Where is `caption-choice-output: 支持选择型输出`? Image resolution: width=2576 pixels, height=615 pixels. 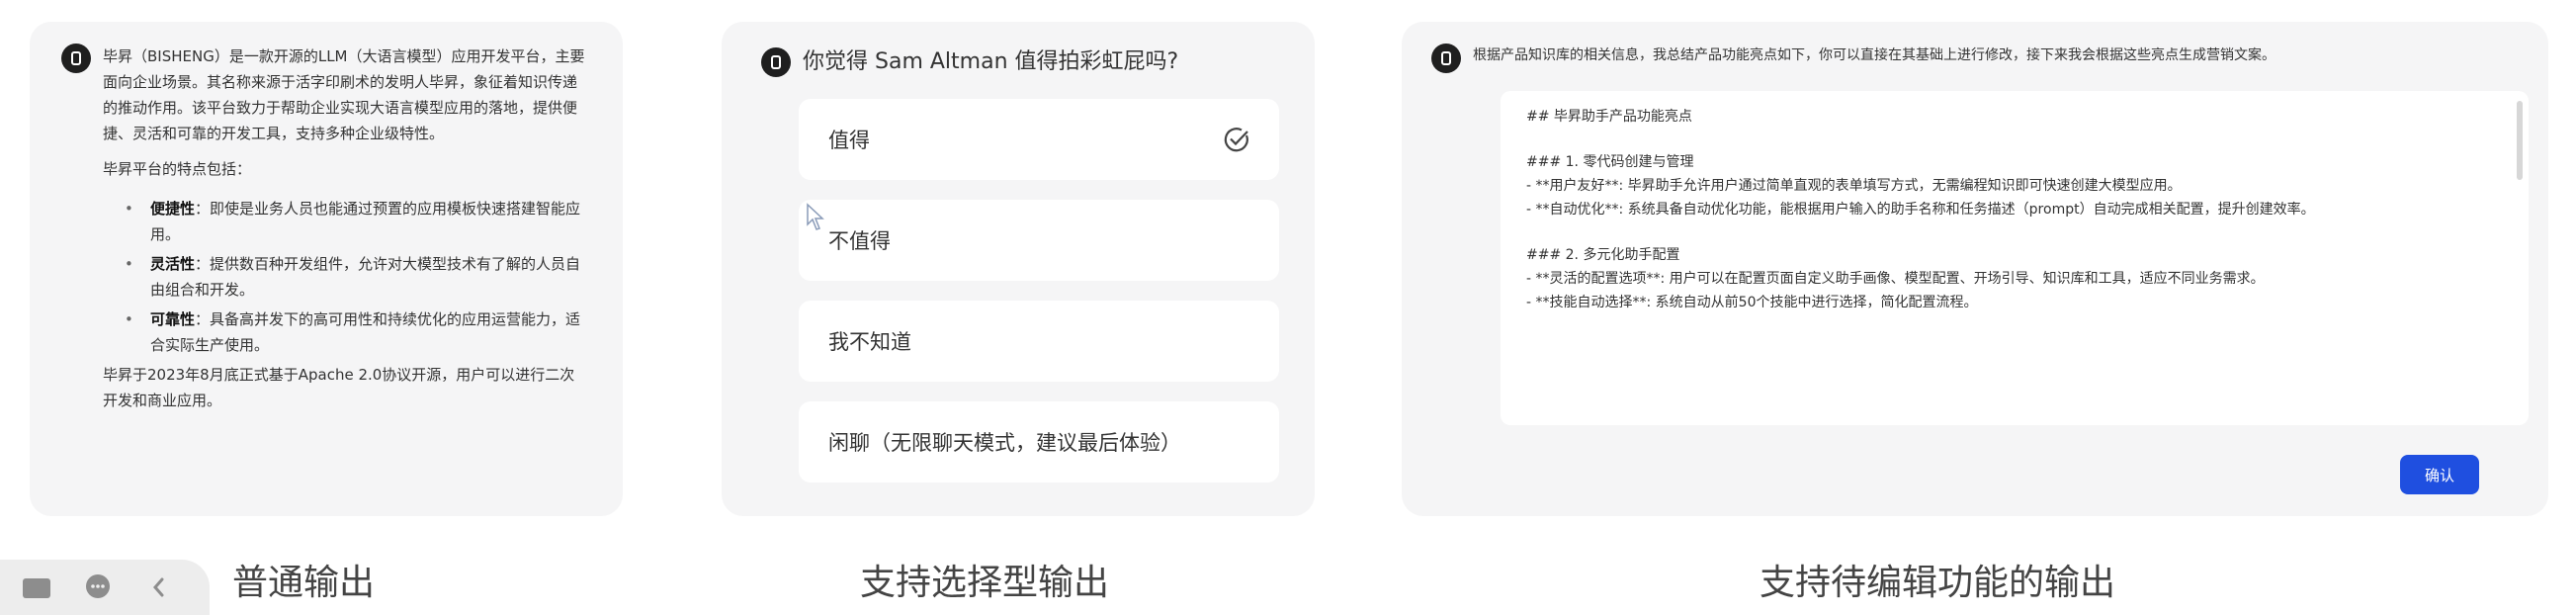
caption-choice-output: 支持选择型输出 is located at coordinates (985, 583).